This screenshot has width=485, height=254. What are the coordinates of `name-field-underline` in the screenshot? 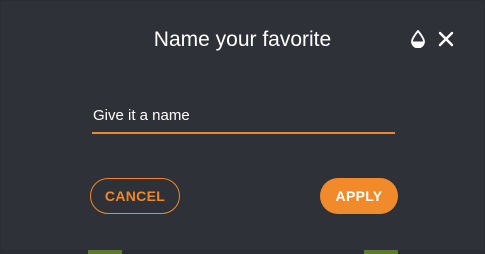 It's located at (243, 133).